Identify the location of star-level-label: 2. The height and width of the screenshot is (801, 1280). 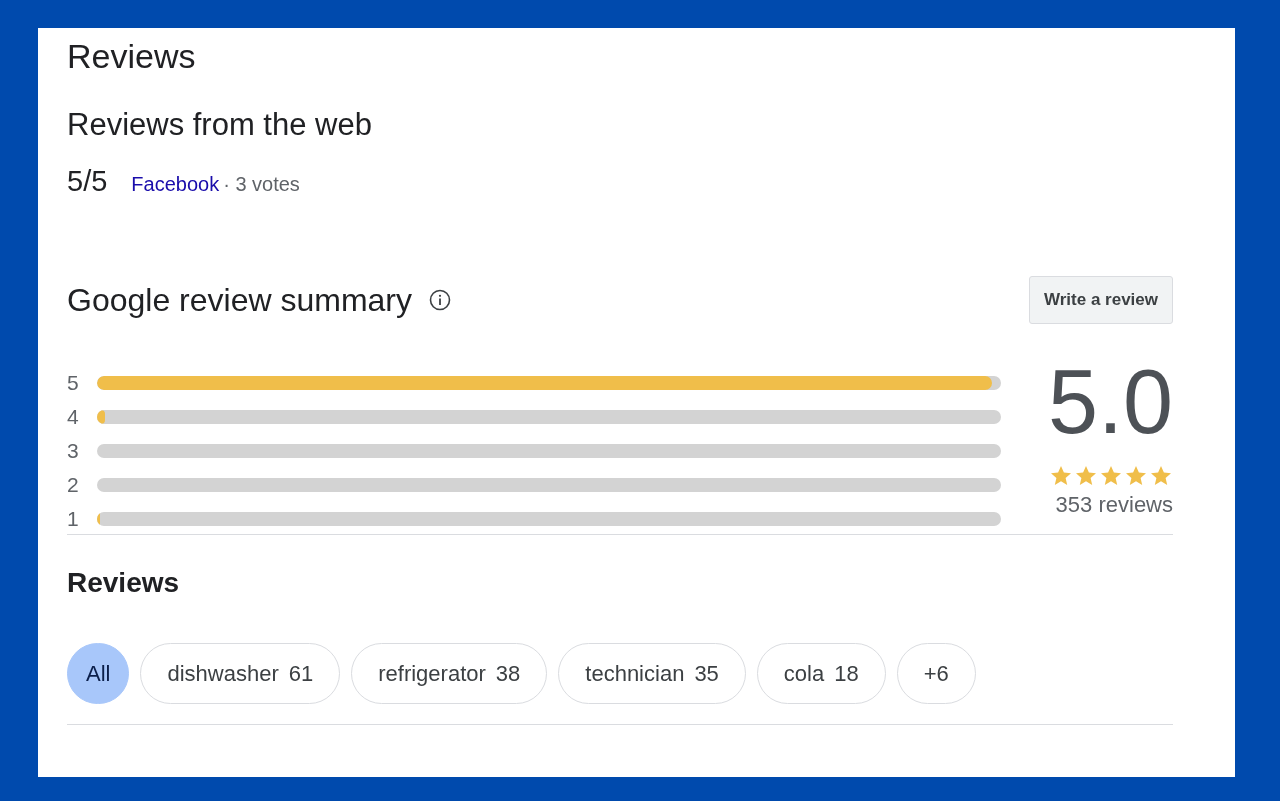
(73, 485).